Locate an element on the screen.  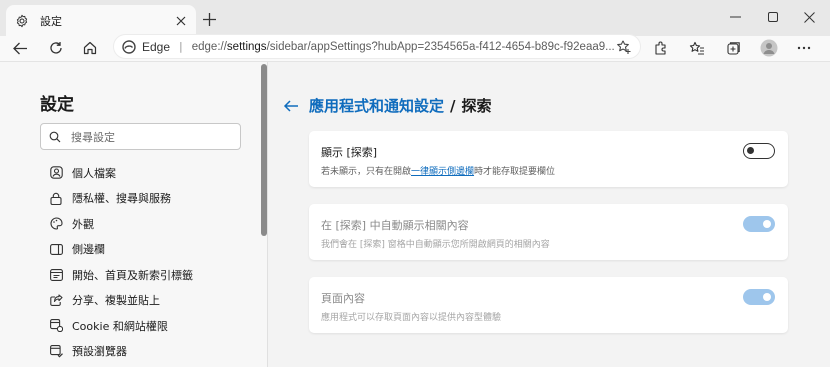
title-bar: 設定 is located at coordinates (415, 18).